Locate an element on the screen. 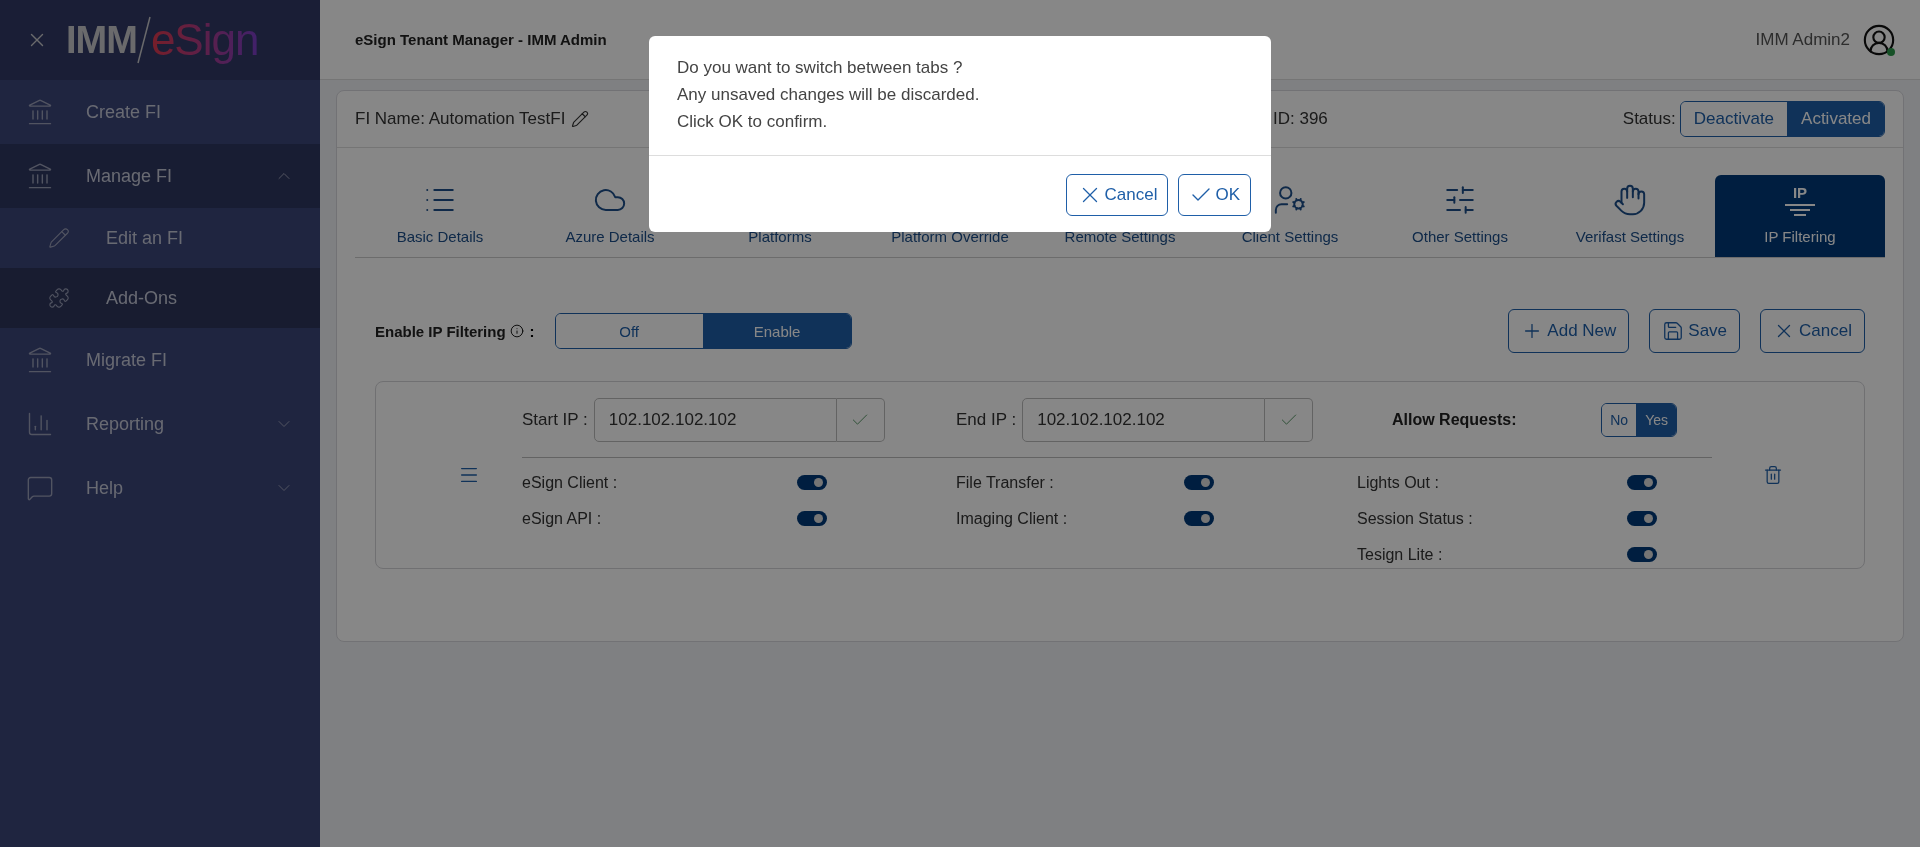 This screenshot has height=847, width=1920. fi-id: ID: 396 is located at coordinates (1300, 119).